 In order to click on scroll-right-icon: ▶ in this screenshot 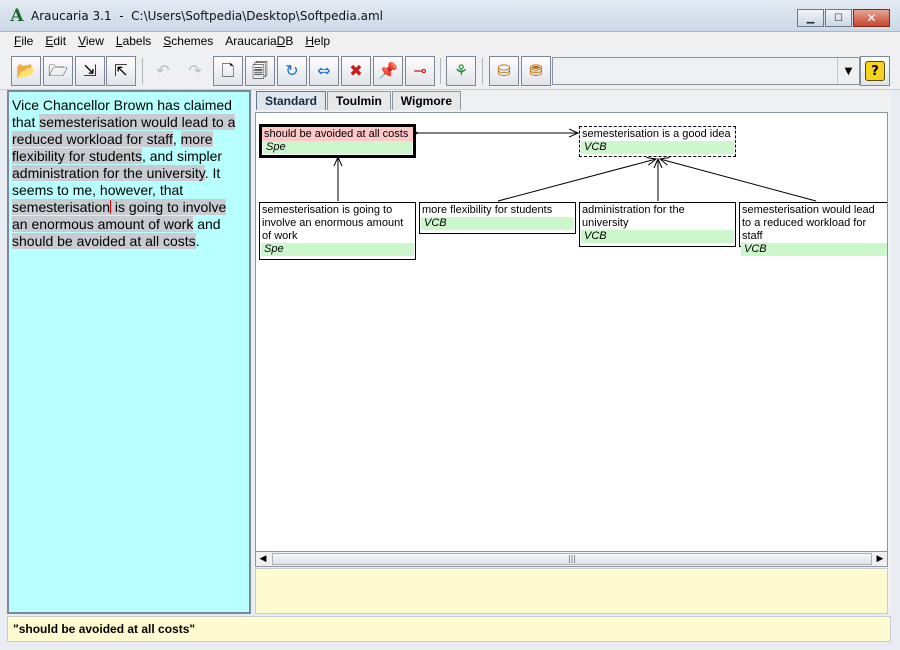, I will do `click(880, 559)`.